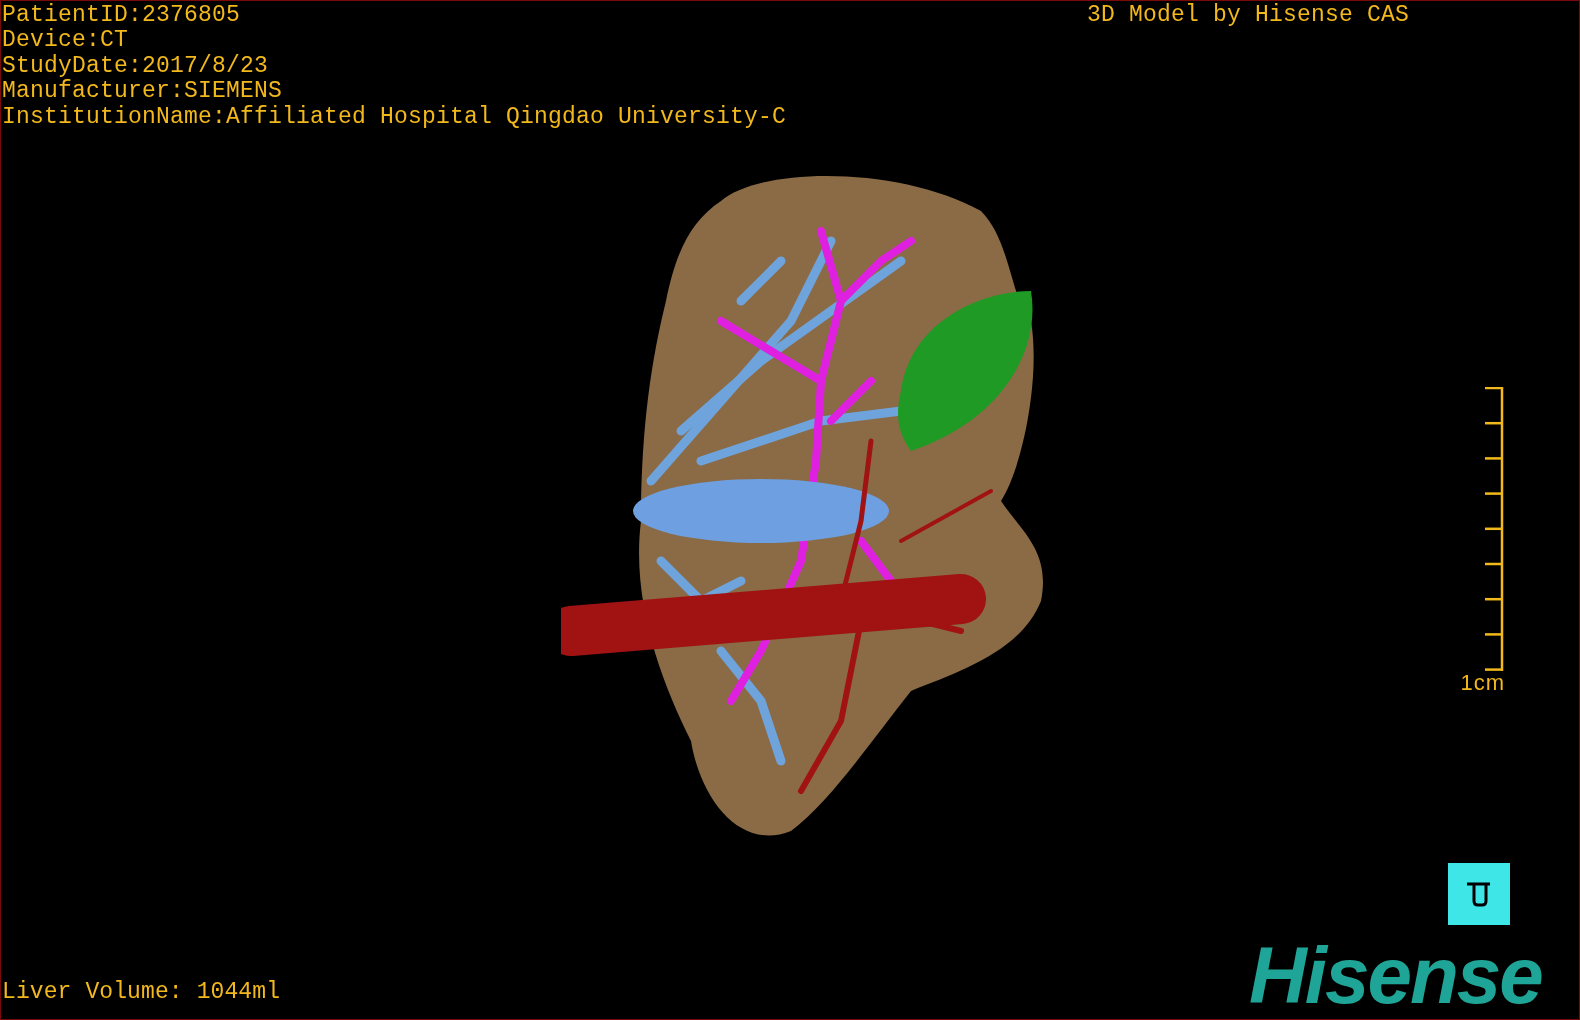 Image resolution: width=1580 pixels, height=1020 pixels. Describe the element at coordinates (122, 15) in the screenshot. I see `patient-info-text: PatientID:2376805` at that location.